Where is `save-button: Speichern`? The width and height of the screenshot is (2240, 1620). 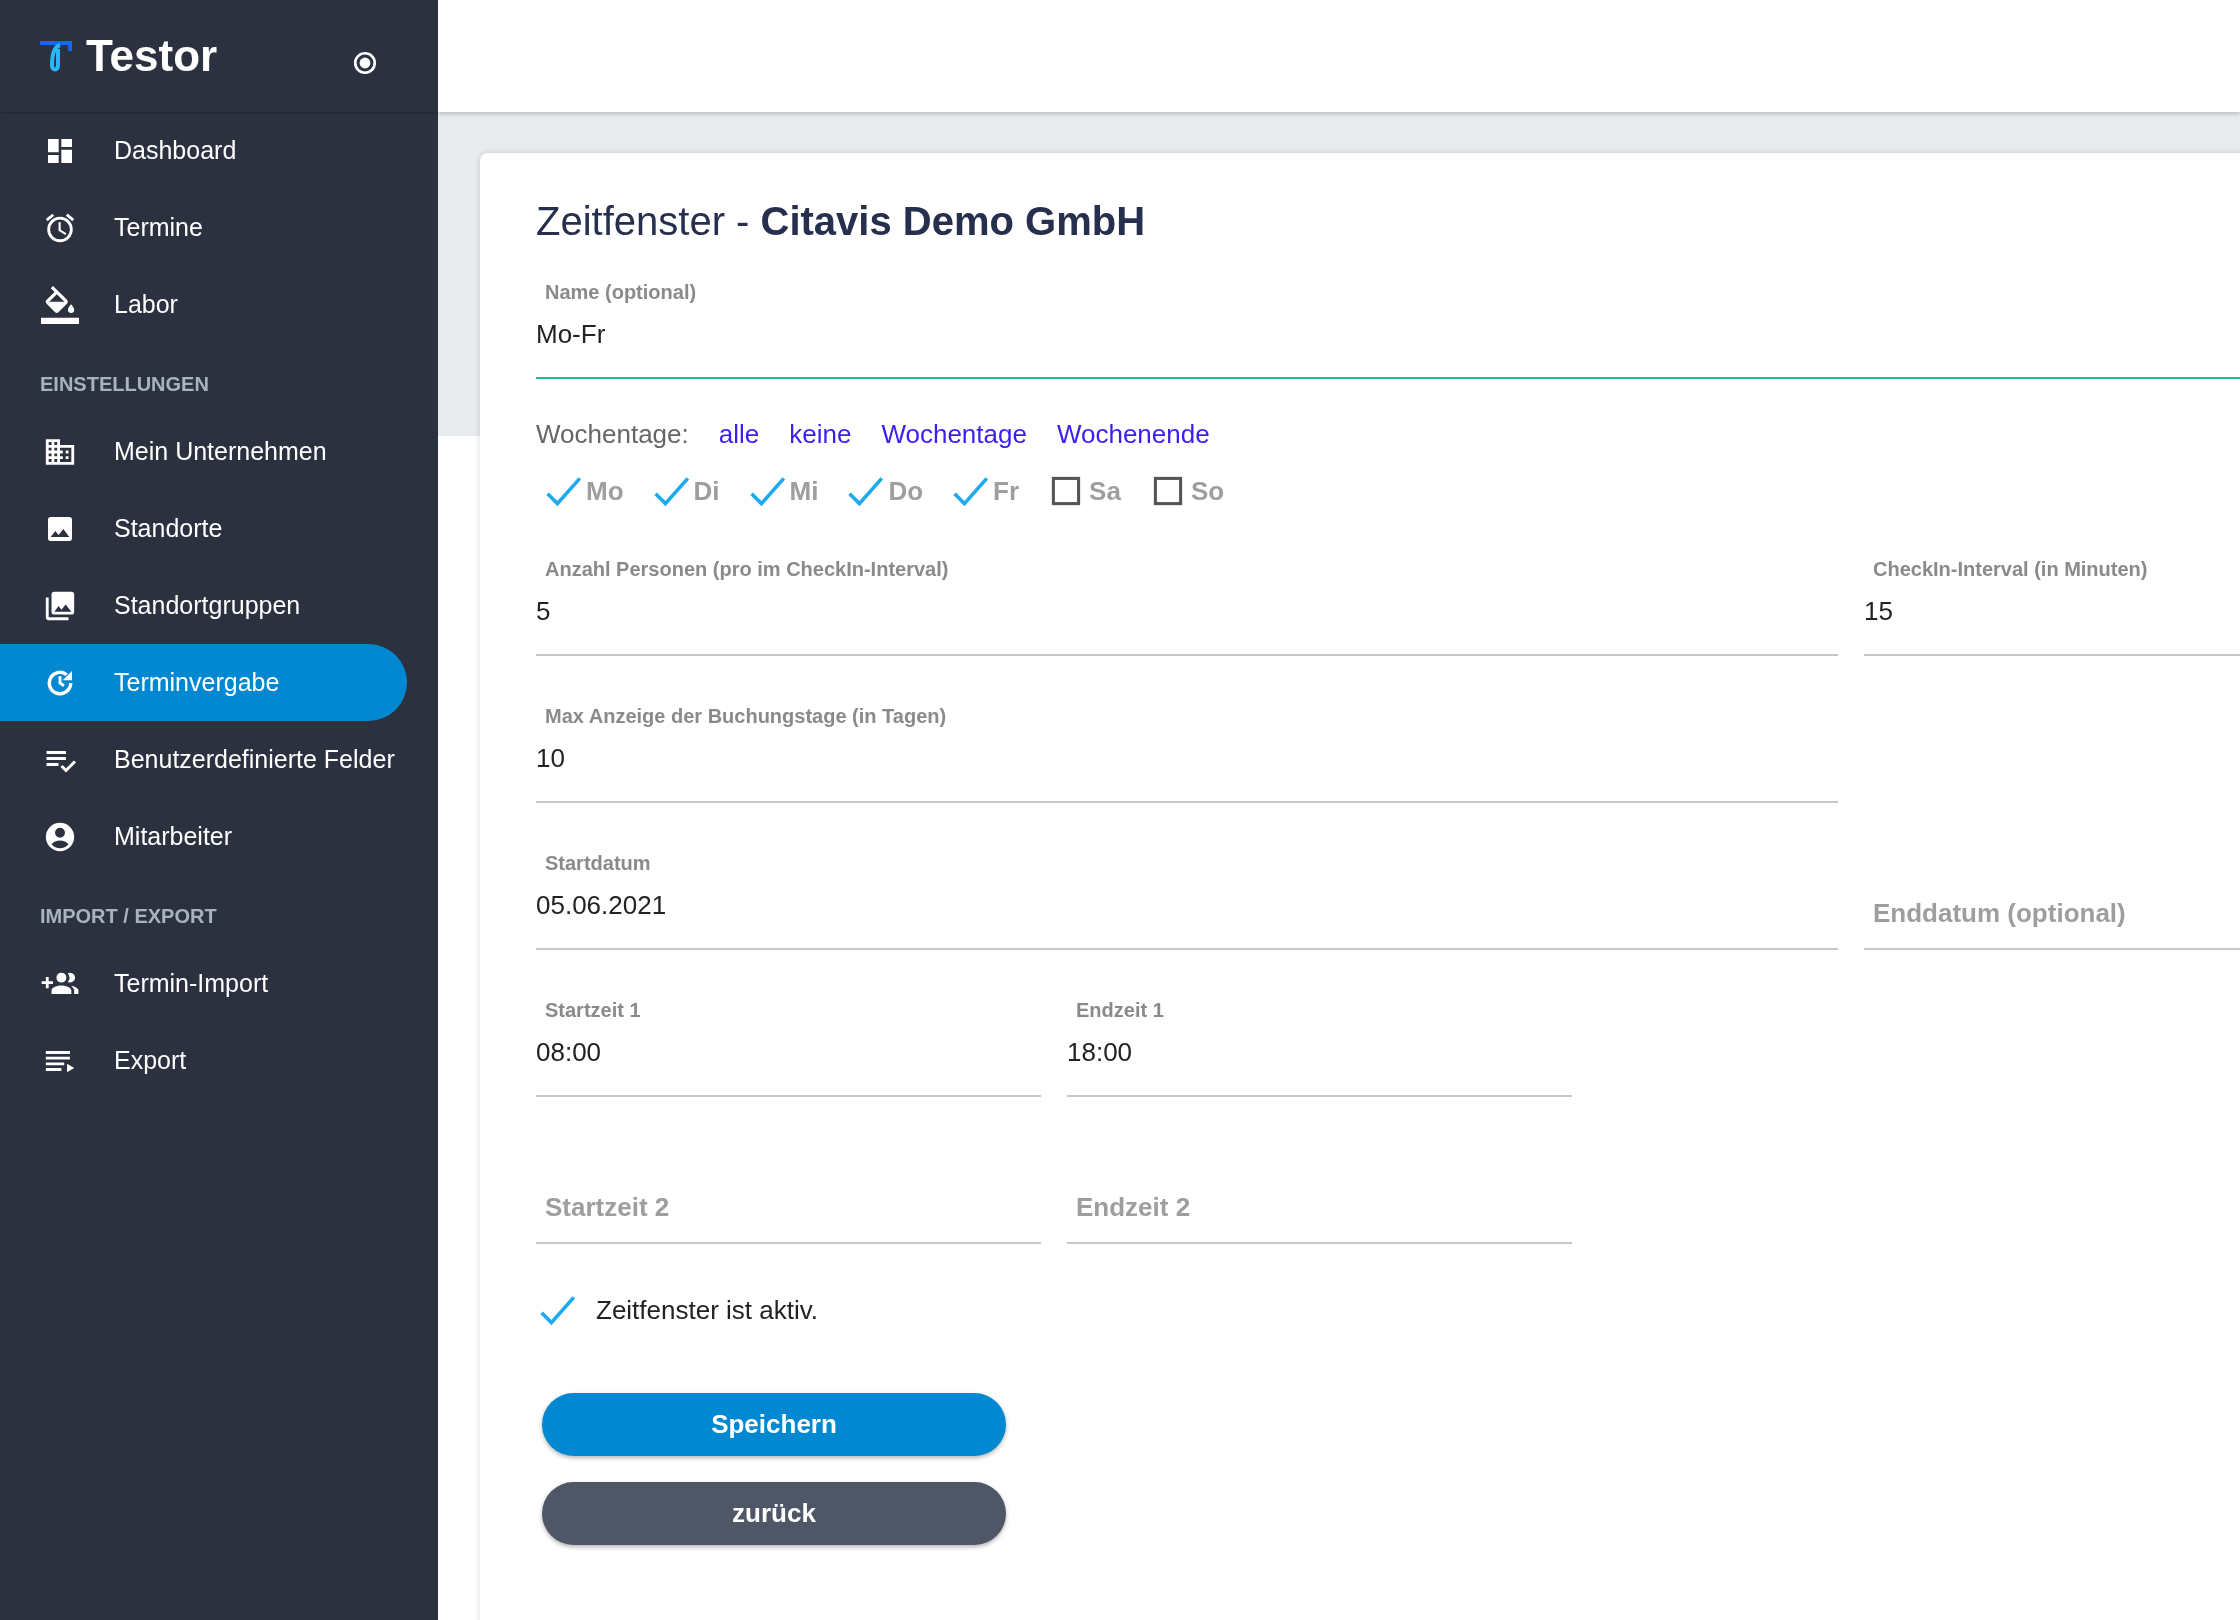
save-button: Speichern is located at coordinates (774, 1424).